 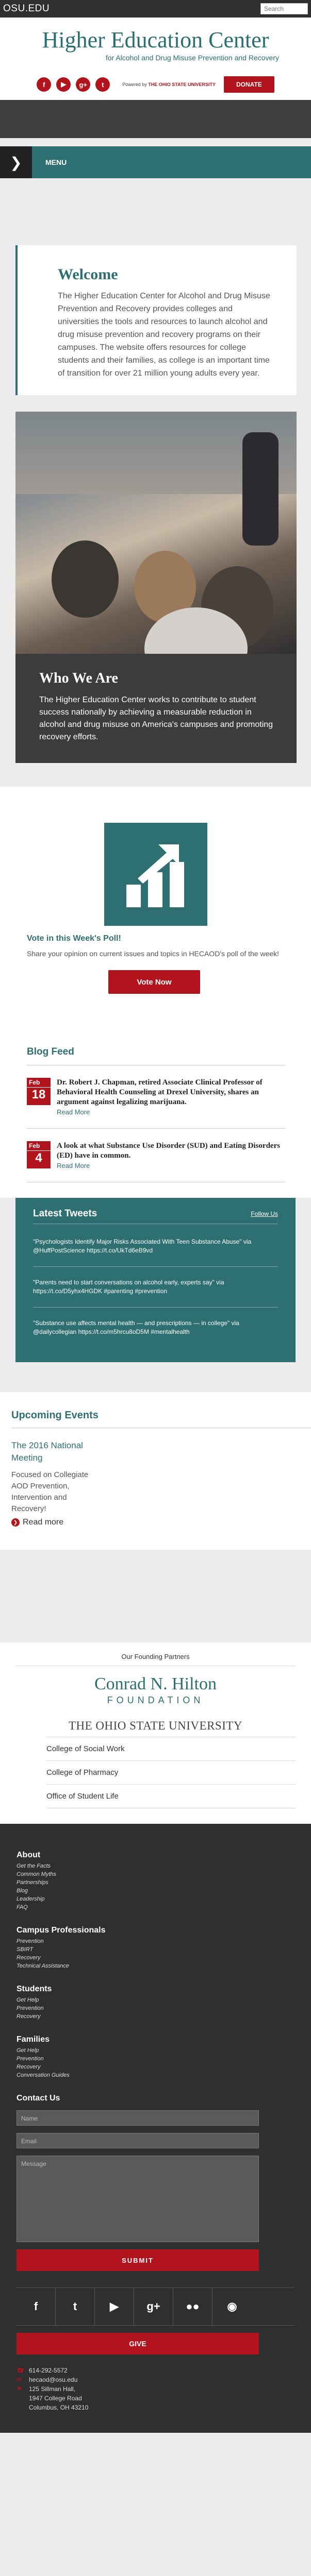 What do you see at coordinates (138, 2140) in the screenshot?
I see `email-field: Email` at bounding box center [138, 2140].